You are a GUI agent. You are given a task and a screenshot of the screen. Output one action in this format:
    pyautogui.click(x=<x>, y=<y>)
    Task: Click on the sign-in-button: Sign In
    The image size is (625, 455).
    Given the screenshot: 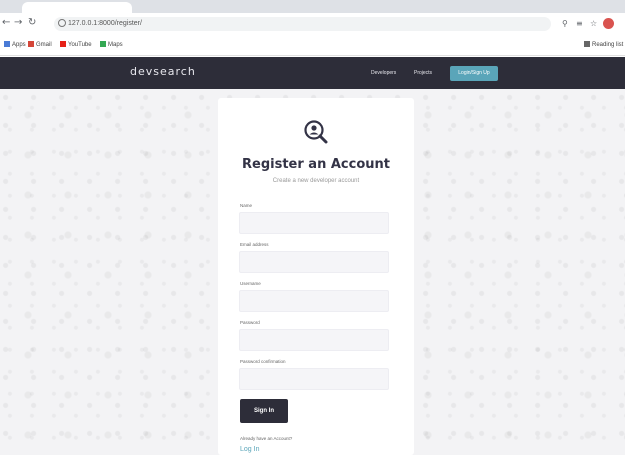 What is the action you would take?
    pyautogui.click(x=264, y=411)
    